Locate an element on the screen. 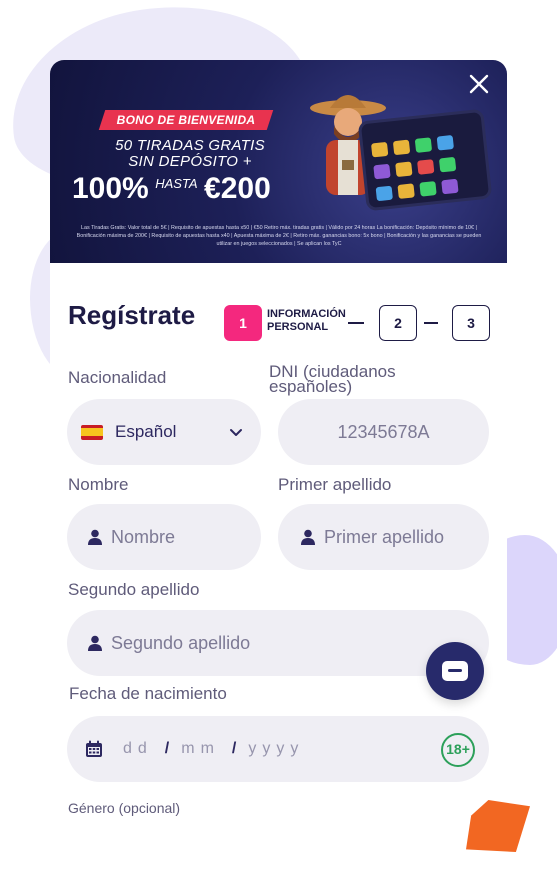 This screenshot has width=557, height=878. chat-icon is located at coordinates (455, 671).